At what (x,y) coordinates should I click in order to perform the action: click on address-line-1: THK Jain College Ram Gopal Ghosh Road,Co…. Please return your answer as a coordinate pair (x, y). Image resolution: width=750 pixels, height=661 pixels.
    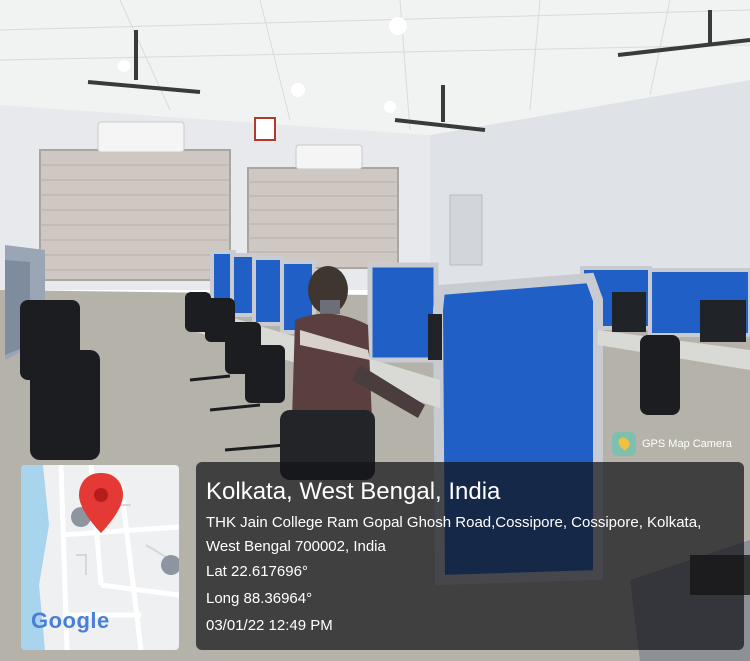
    Looking at the image, I should click on (454, 522).